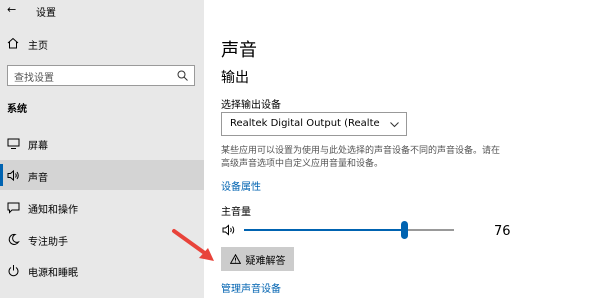 This screenshot has width=600, height=298. I want to click on sidebar-item-label: 专注助手, so click(48, 242).